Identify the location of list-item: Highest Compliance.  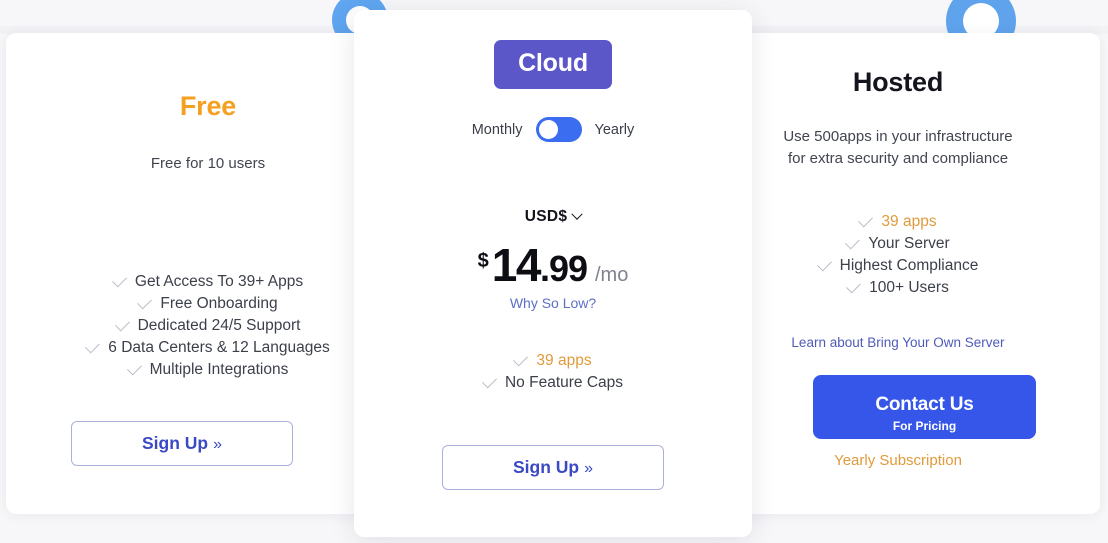
(898, 265).